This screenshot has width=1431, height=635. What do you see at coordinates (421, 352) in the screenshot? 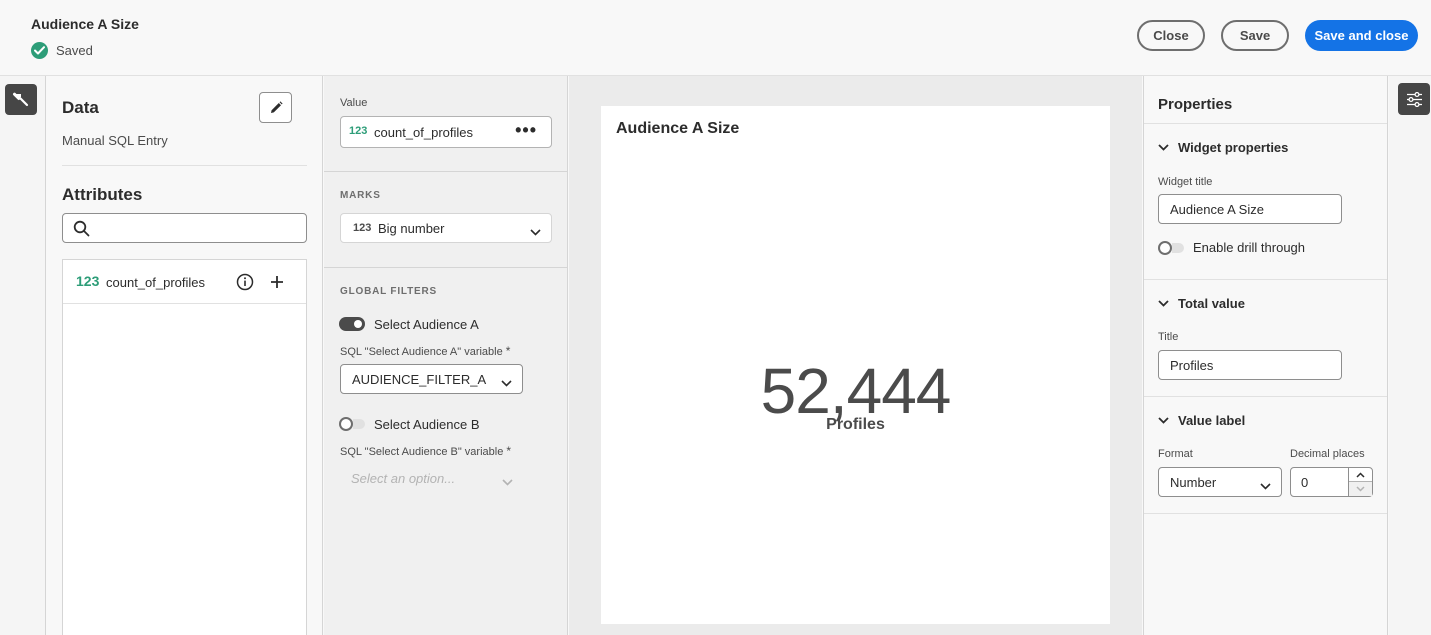
I see `audience-a-variable-text: SQL "Select Audience A" variable` at bounding box center [421, 352].